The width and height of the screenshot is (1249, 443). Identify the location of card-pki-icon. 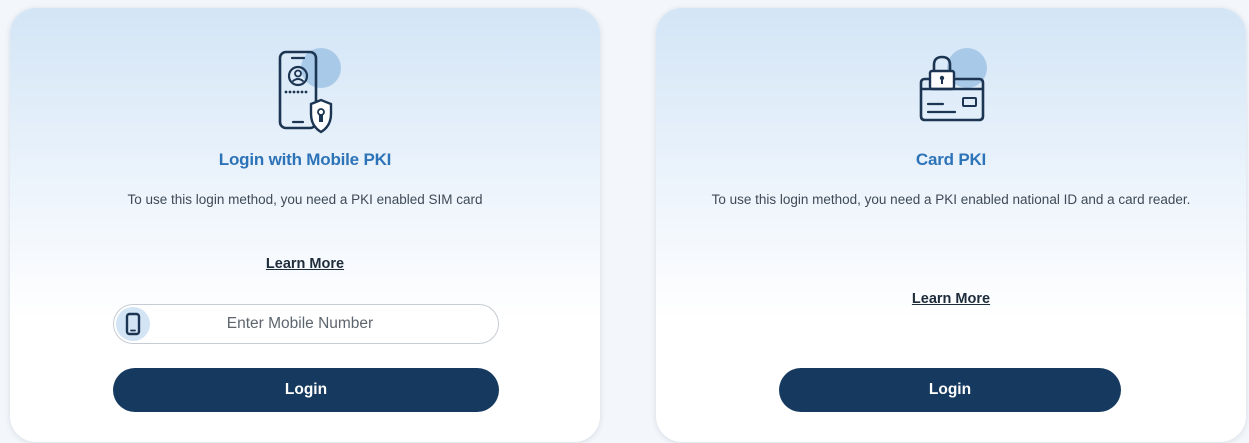
(951, 92).